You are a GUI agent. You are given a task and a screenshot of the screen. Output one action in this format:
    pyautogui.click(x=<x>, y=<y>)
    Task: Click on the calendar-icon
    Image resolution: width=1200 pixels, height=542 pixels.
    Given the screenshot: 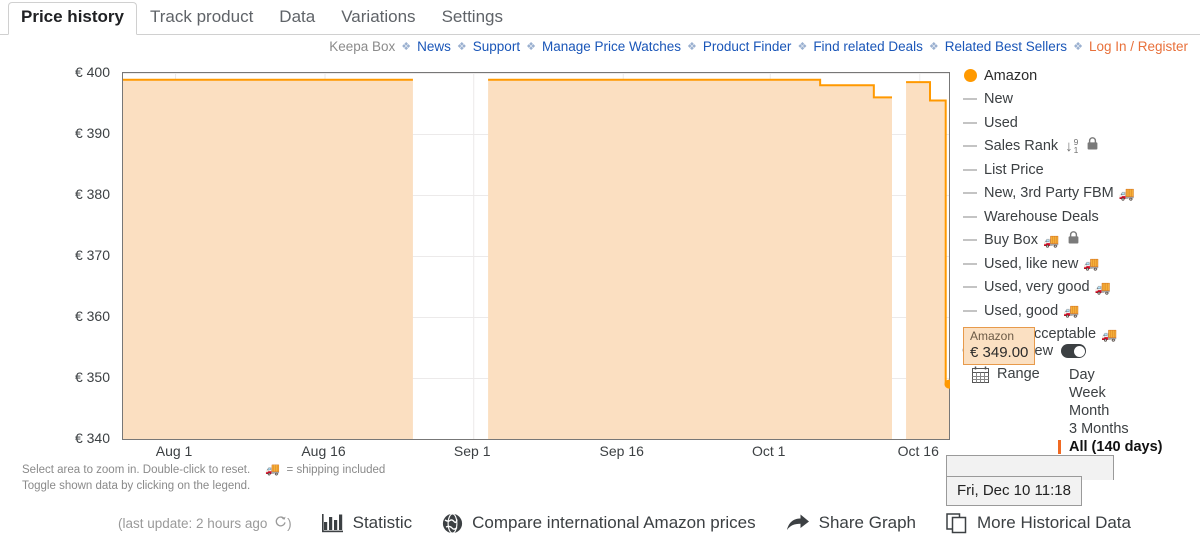 What is the action you would take?
    pyautogui.click(x=980, y=377)
    